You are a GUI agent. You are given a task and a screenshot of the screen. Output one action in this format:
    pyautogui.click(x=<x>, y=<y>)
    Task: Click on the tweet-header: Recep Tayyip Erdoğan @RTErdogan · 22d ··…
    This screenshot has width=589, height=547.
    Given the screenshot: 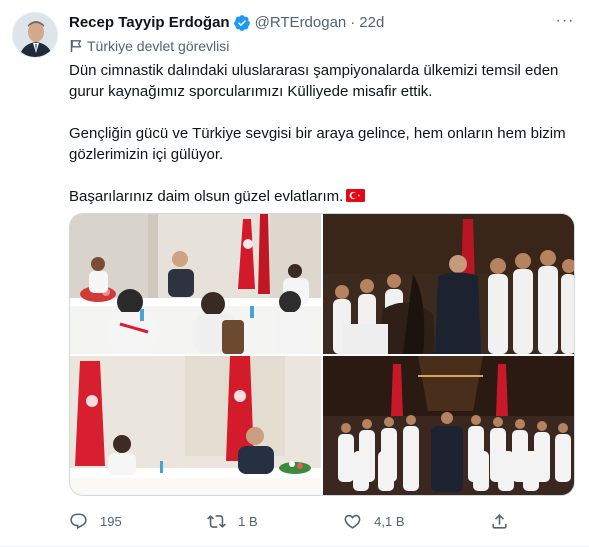 What is the action you would take?
    pyautogui.click(x=322, y=23)
    